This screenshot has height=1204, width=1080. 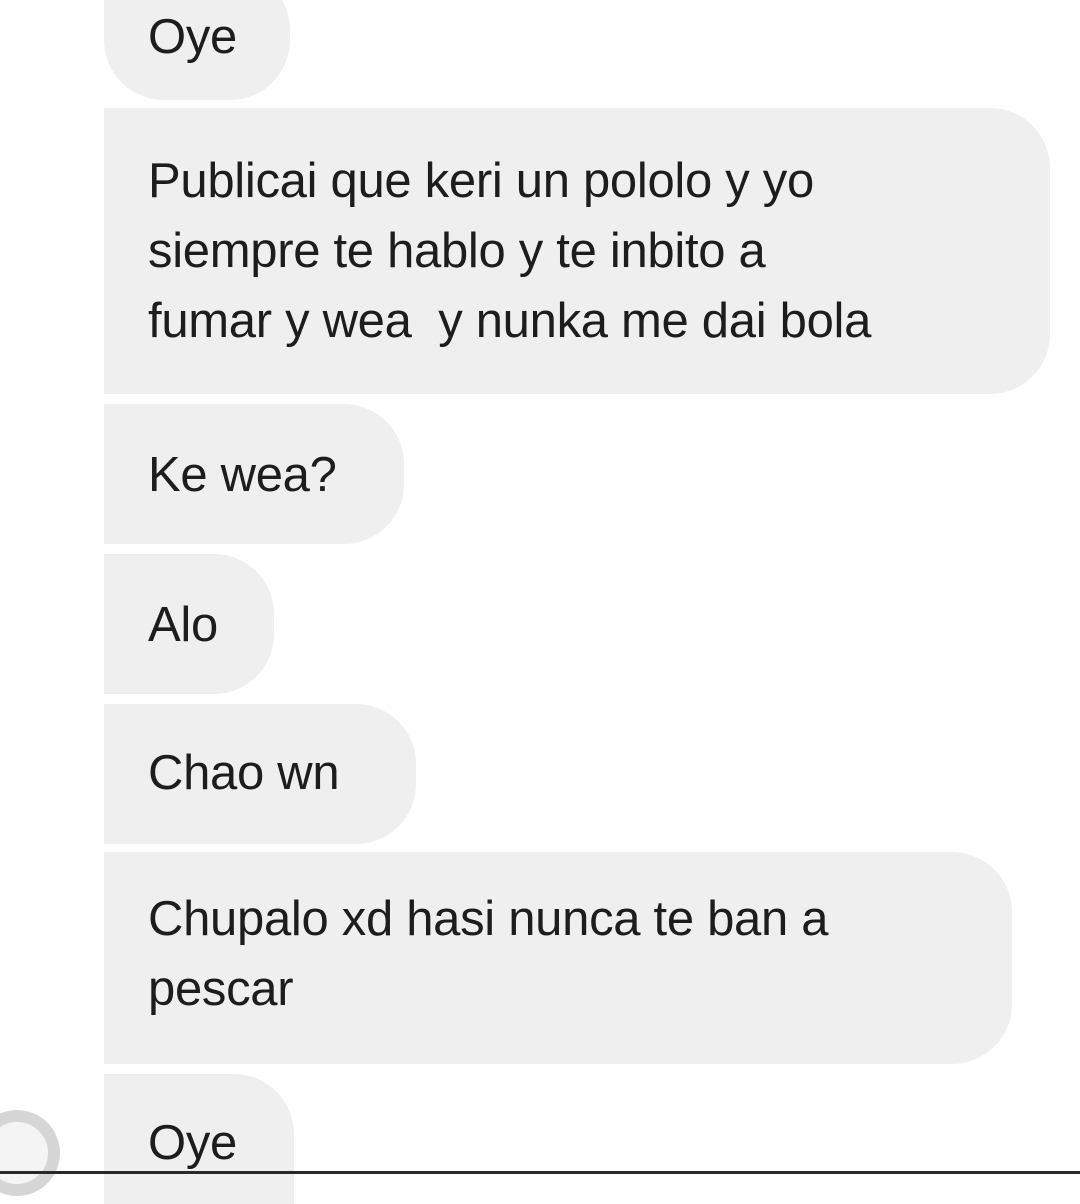 What do you see at coordinates (254, 474) in the screenshot?
I see `message-bubble: Ke wea?` at bounding box center [254, 474].